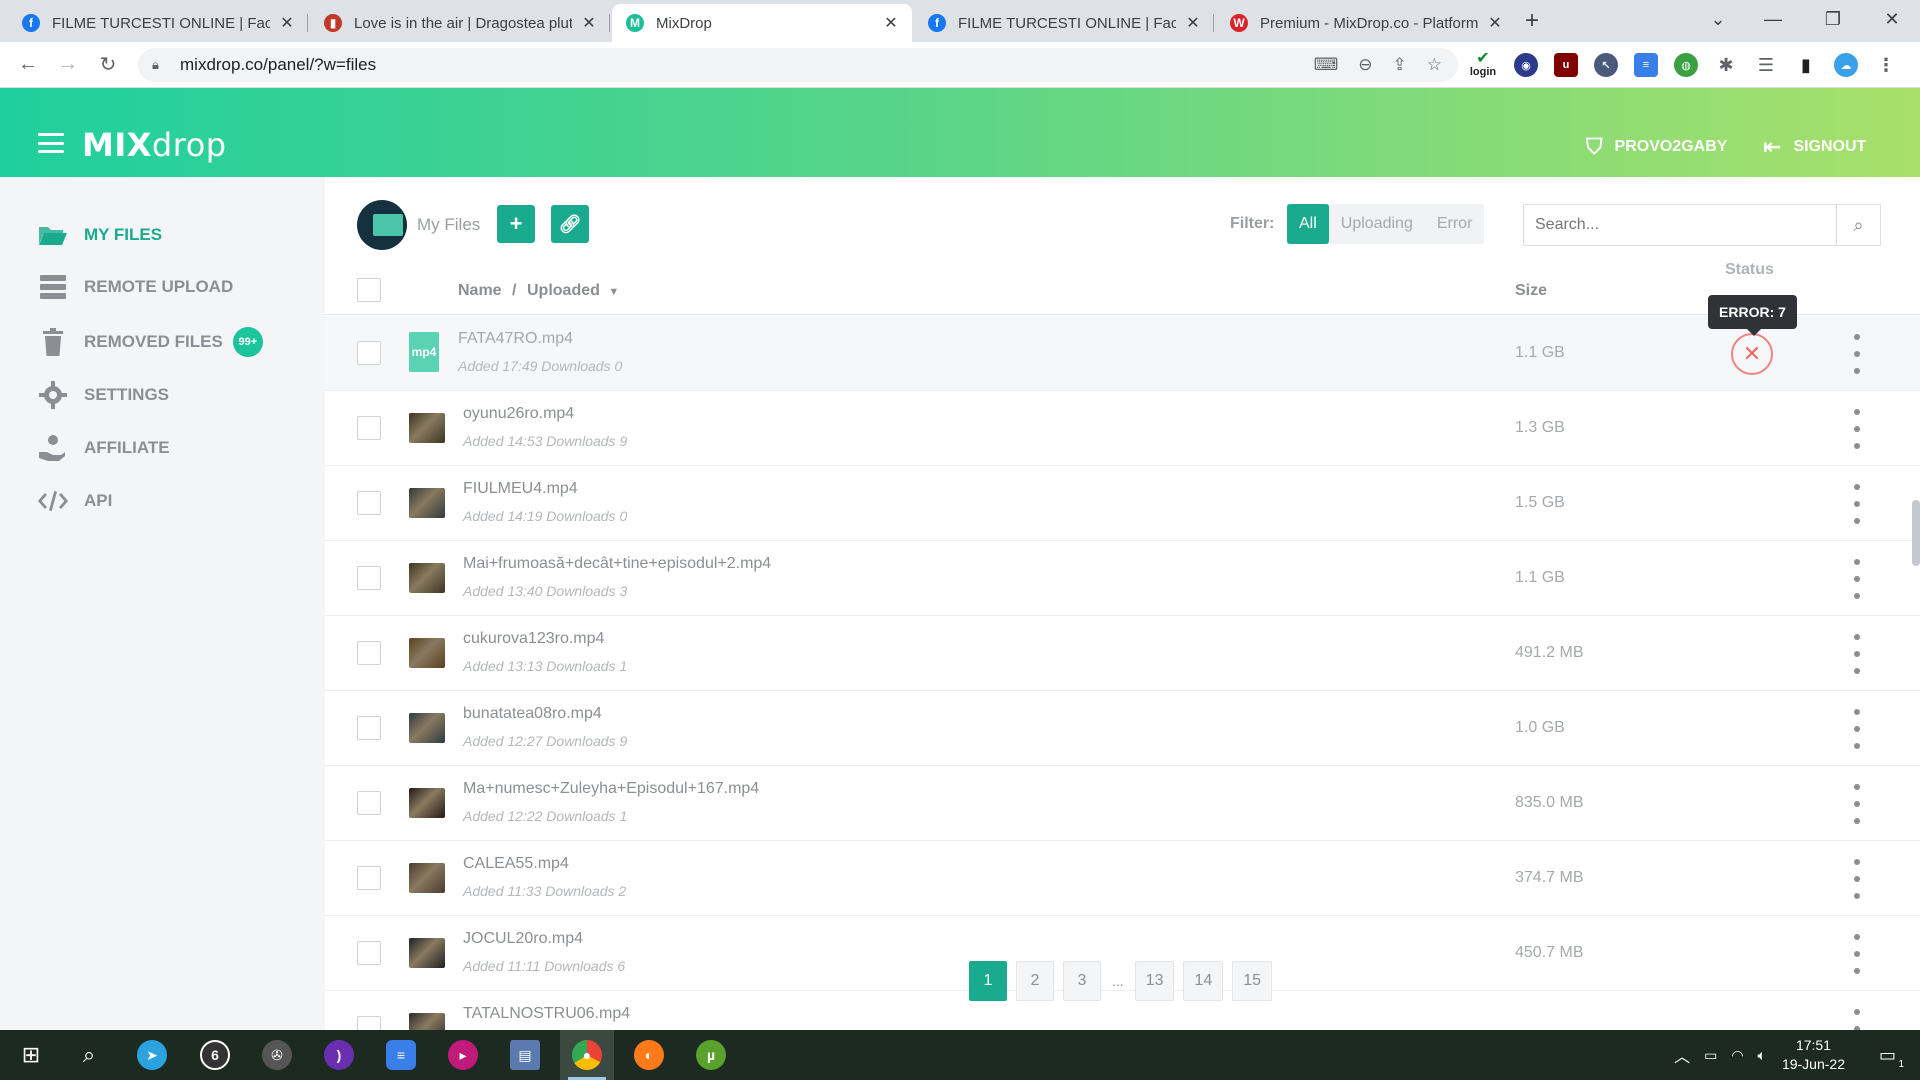  What do you see at coordinates (617, 564) in the screenshot?
I see `file-name: Mai+frumoasă+decât+tine+episodul+2.mp4` at bounding box center [617, 564].